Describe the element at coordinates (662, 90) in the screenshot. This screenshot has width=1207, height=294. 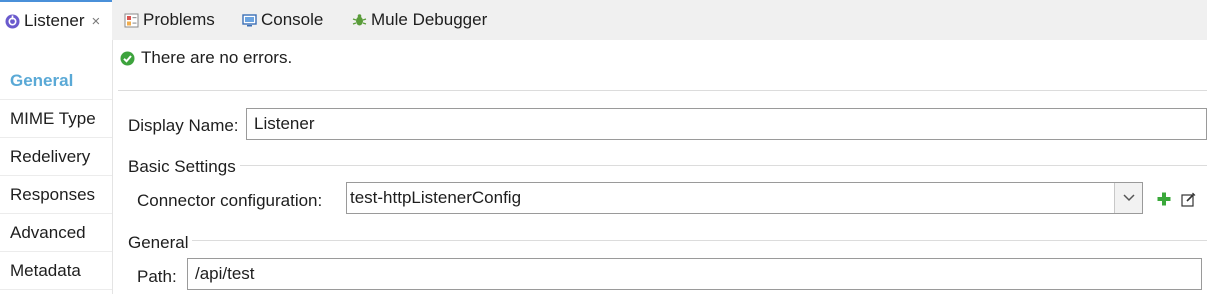
I see `separator` at that location.